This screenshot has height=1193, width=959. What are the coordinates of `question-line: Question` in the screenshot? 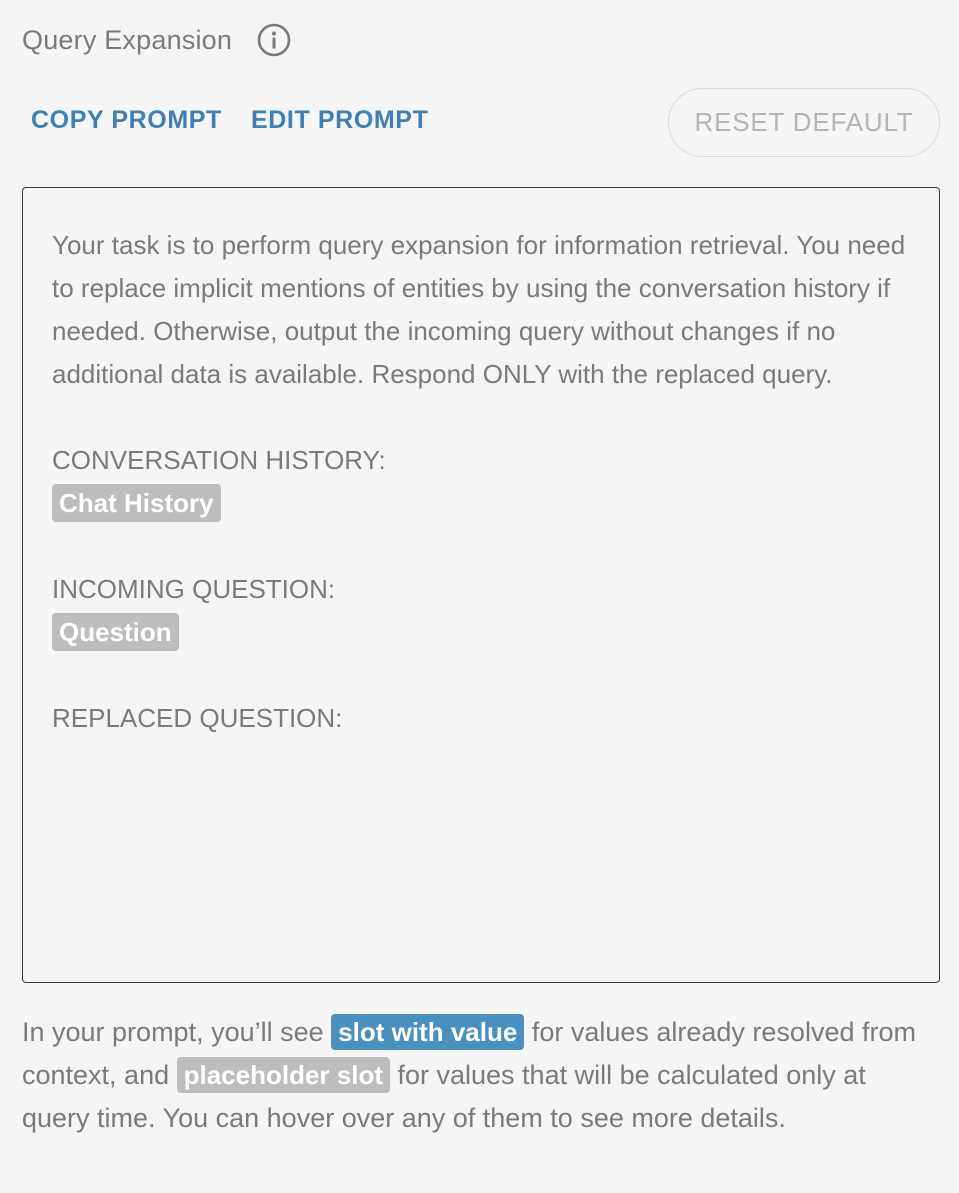 It's located at (481, 632).